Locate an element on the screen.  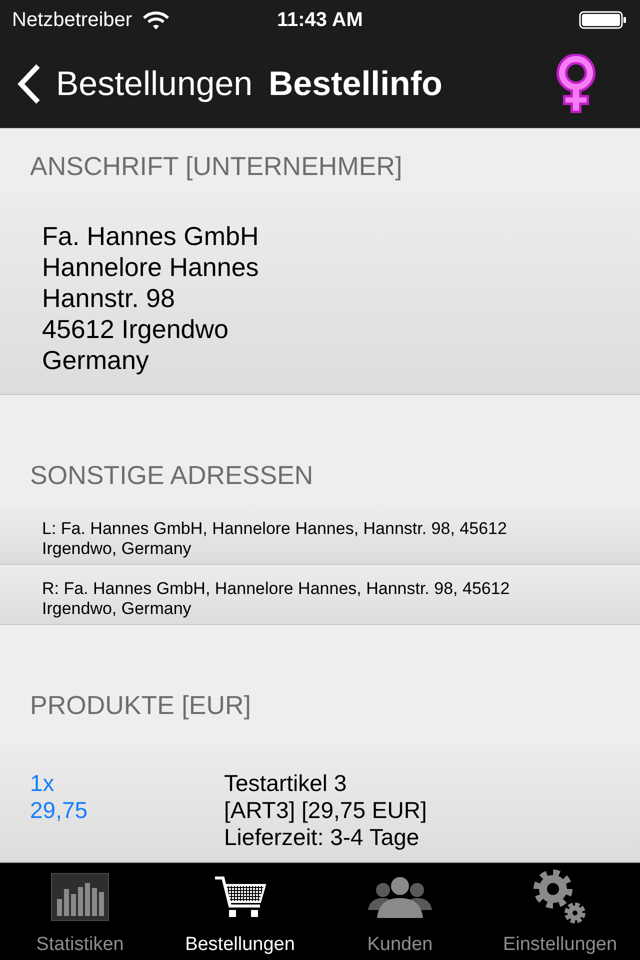
tab-item: Einstellungen is located at coordinates (560, 911).